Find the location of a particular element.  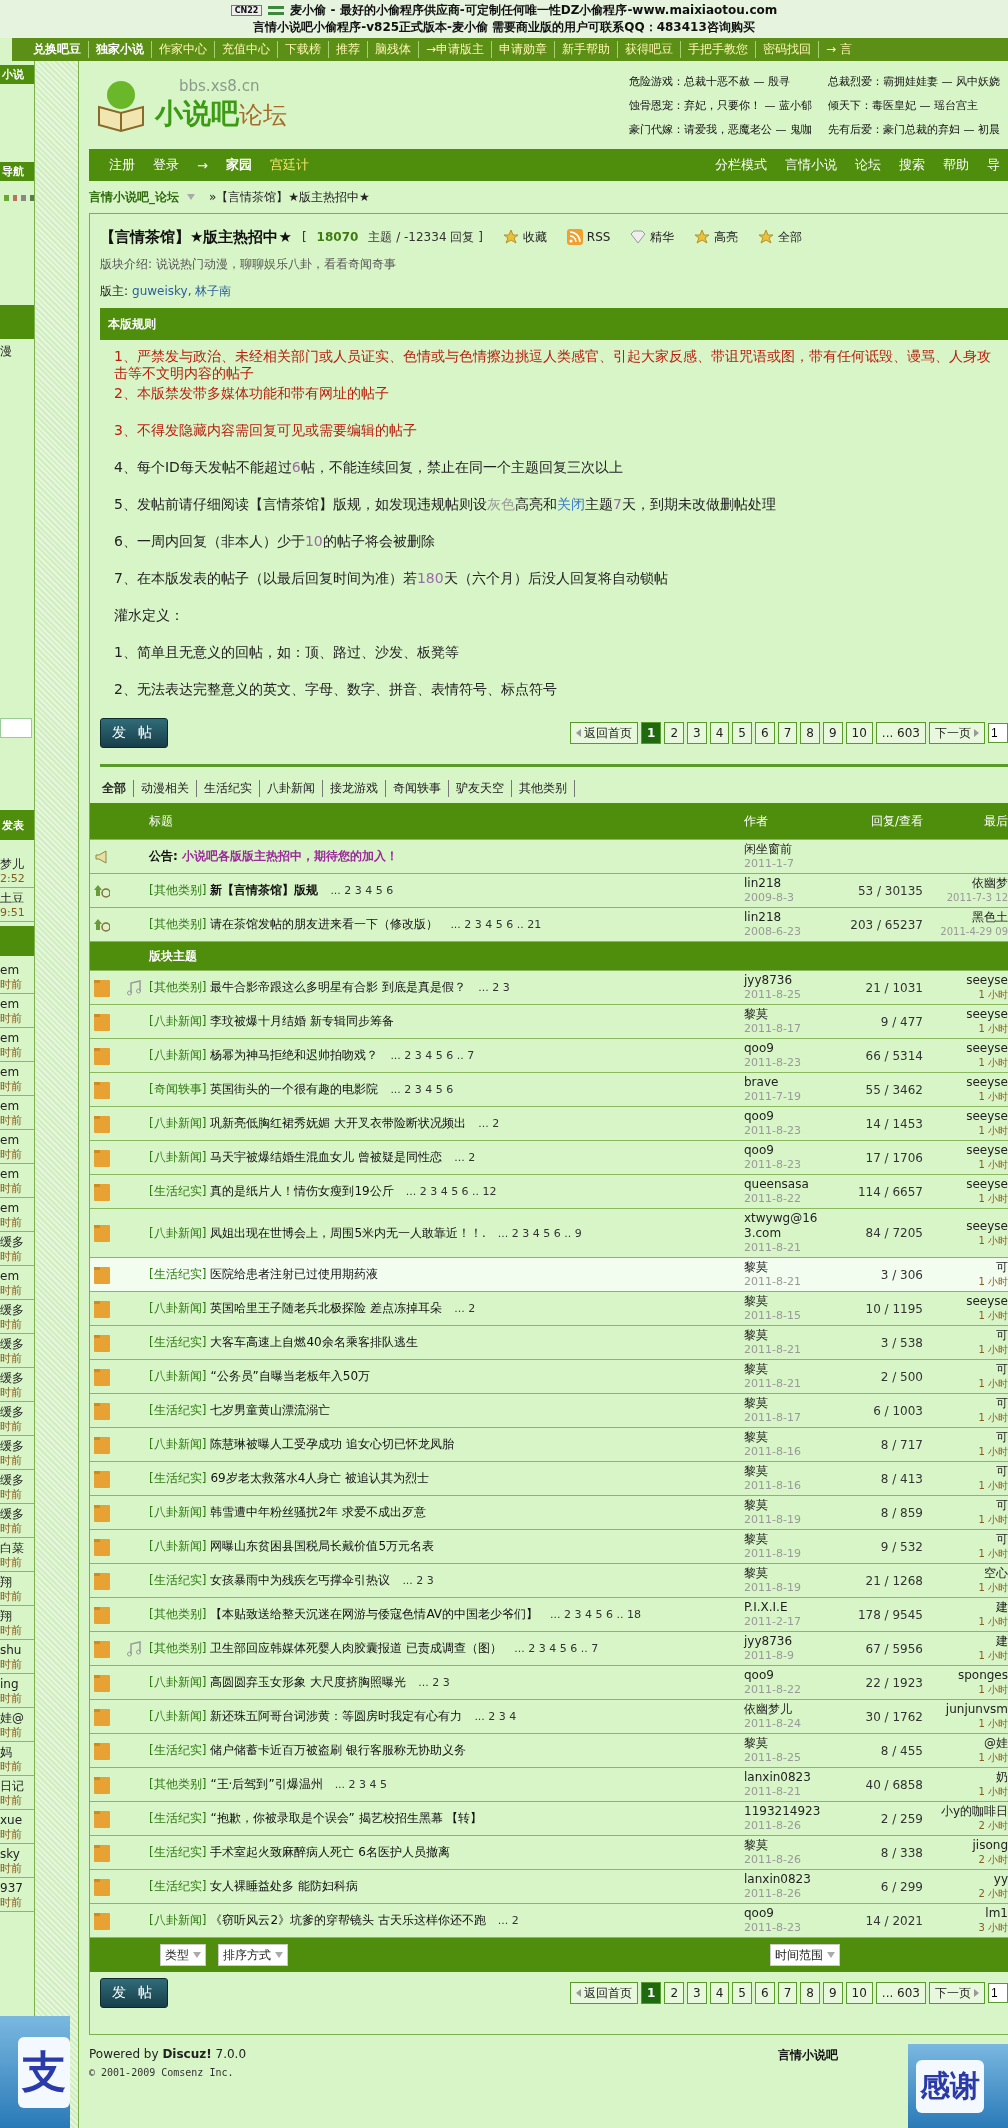

nav-link: 搜索 is located at coordinates (912, 165).